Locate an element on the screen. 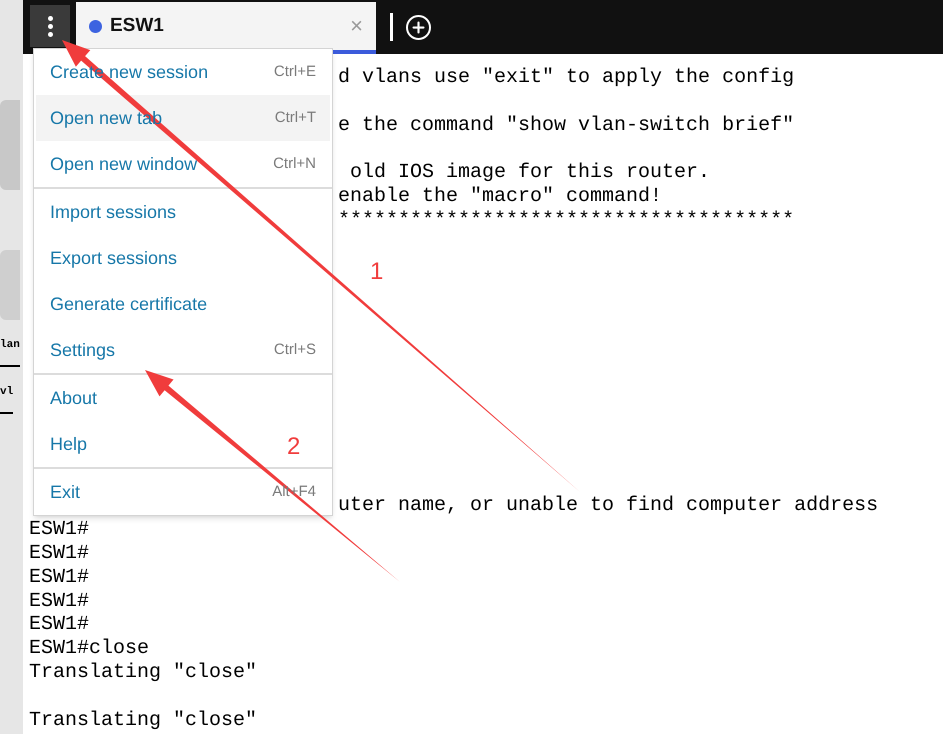 This screenshot has width=943, height=734. new-tab-button is located at coordinates (418, 27).